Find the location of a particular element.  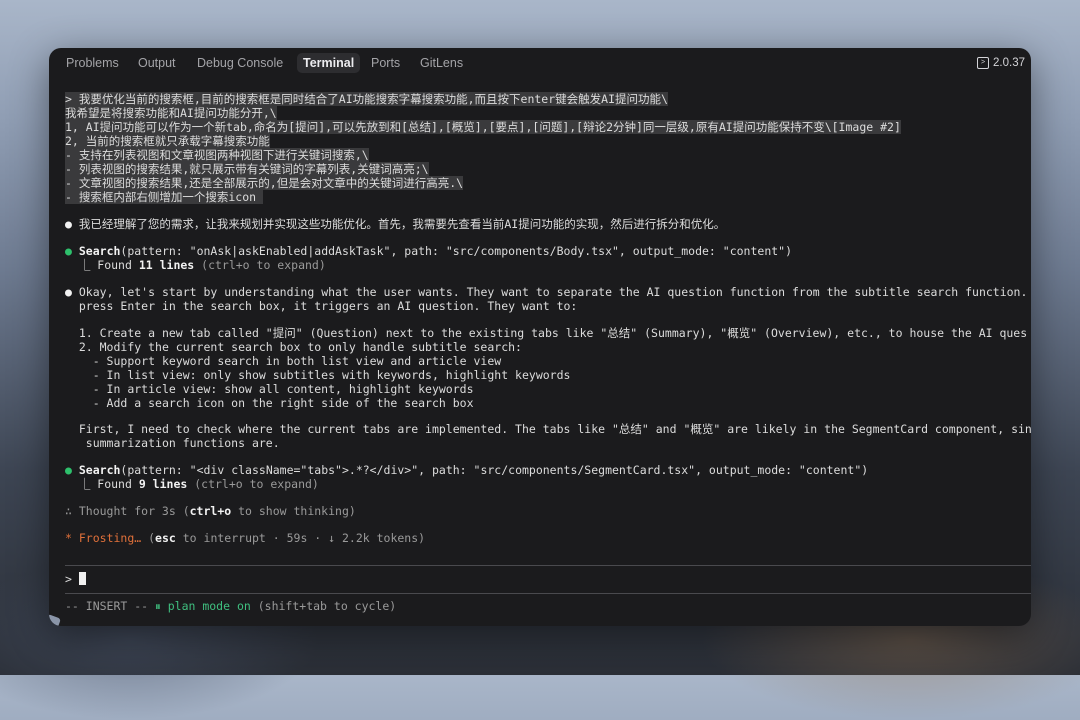

thought-suffix: to show thinking) is located at coordinates (293, 511).